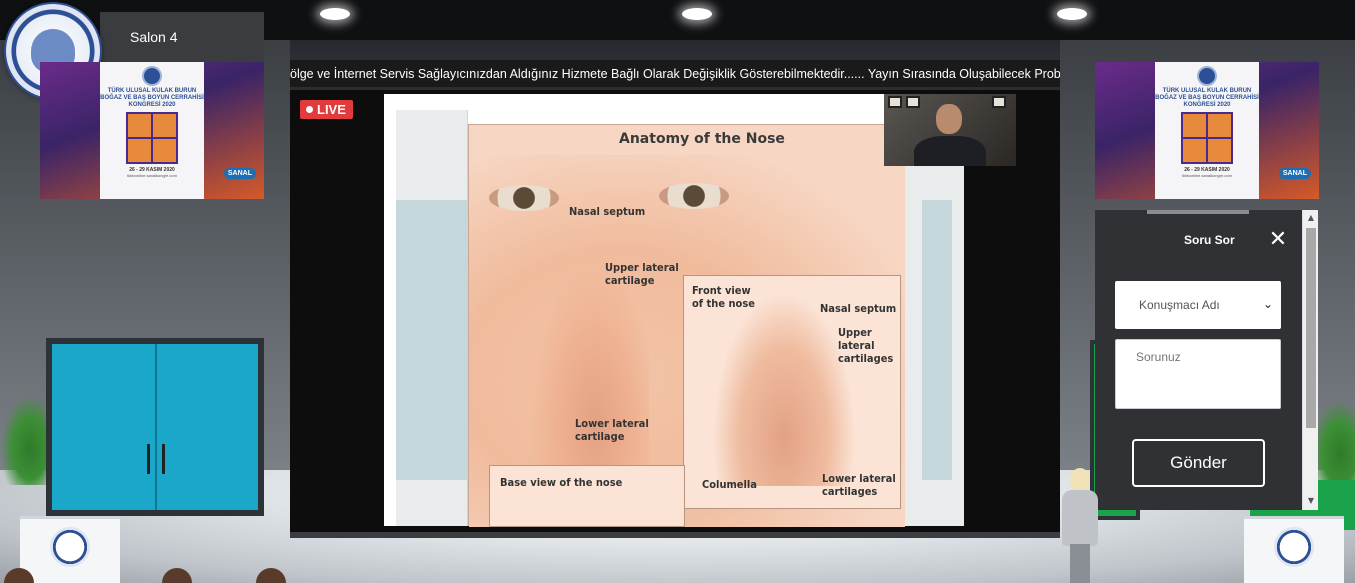  What do you see at coordinates (642, 274) in the screenshot?
I see `label-upper-lateral: Upper lateral cartilage` at bounding box center [642, 274].